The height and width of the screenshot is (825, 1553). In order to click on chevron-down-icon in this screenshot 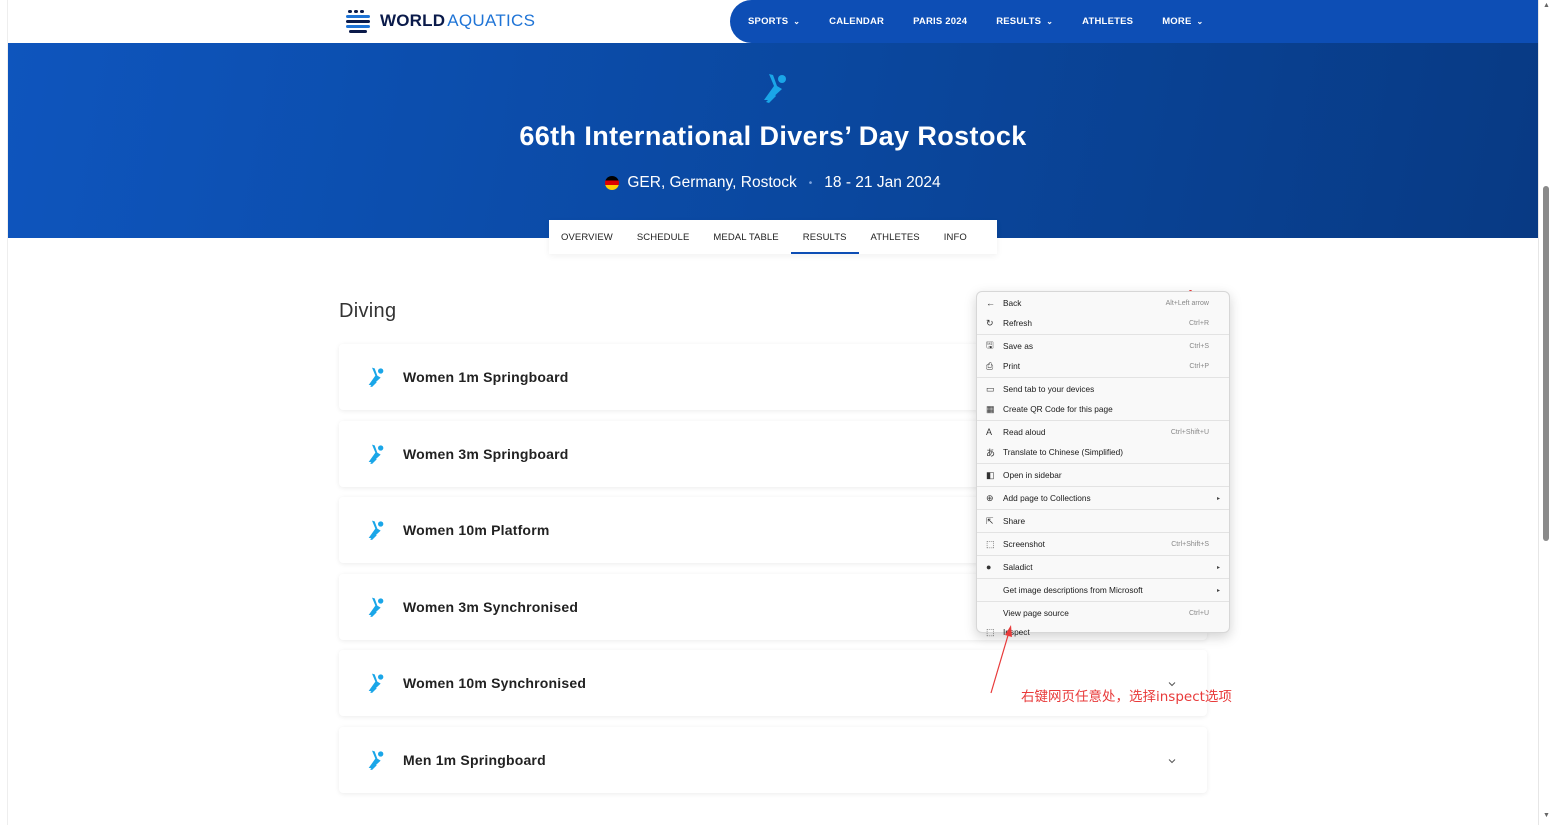, I will do `click(1172, 758)`.